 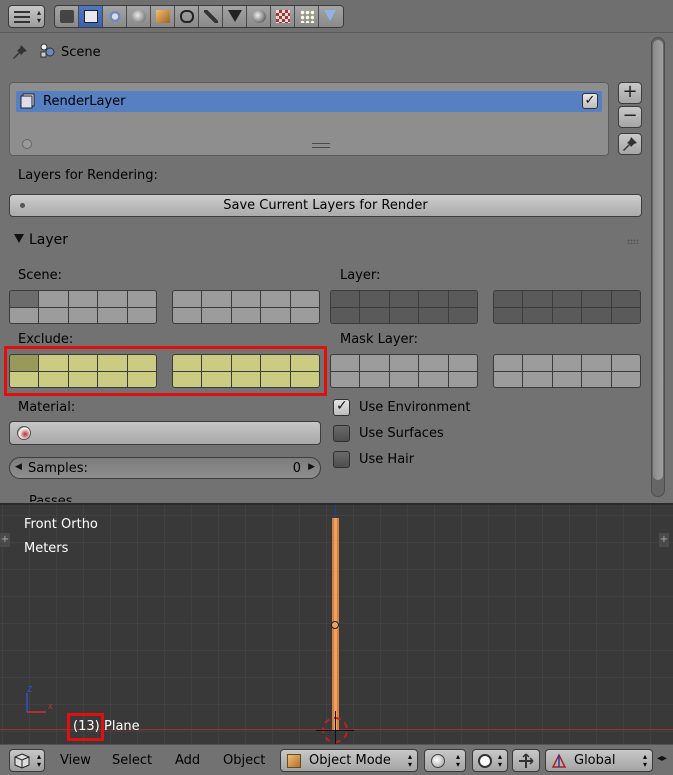 I want to click on active-object-name: Plane, so click(x=122, y=726).